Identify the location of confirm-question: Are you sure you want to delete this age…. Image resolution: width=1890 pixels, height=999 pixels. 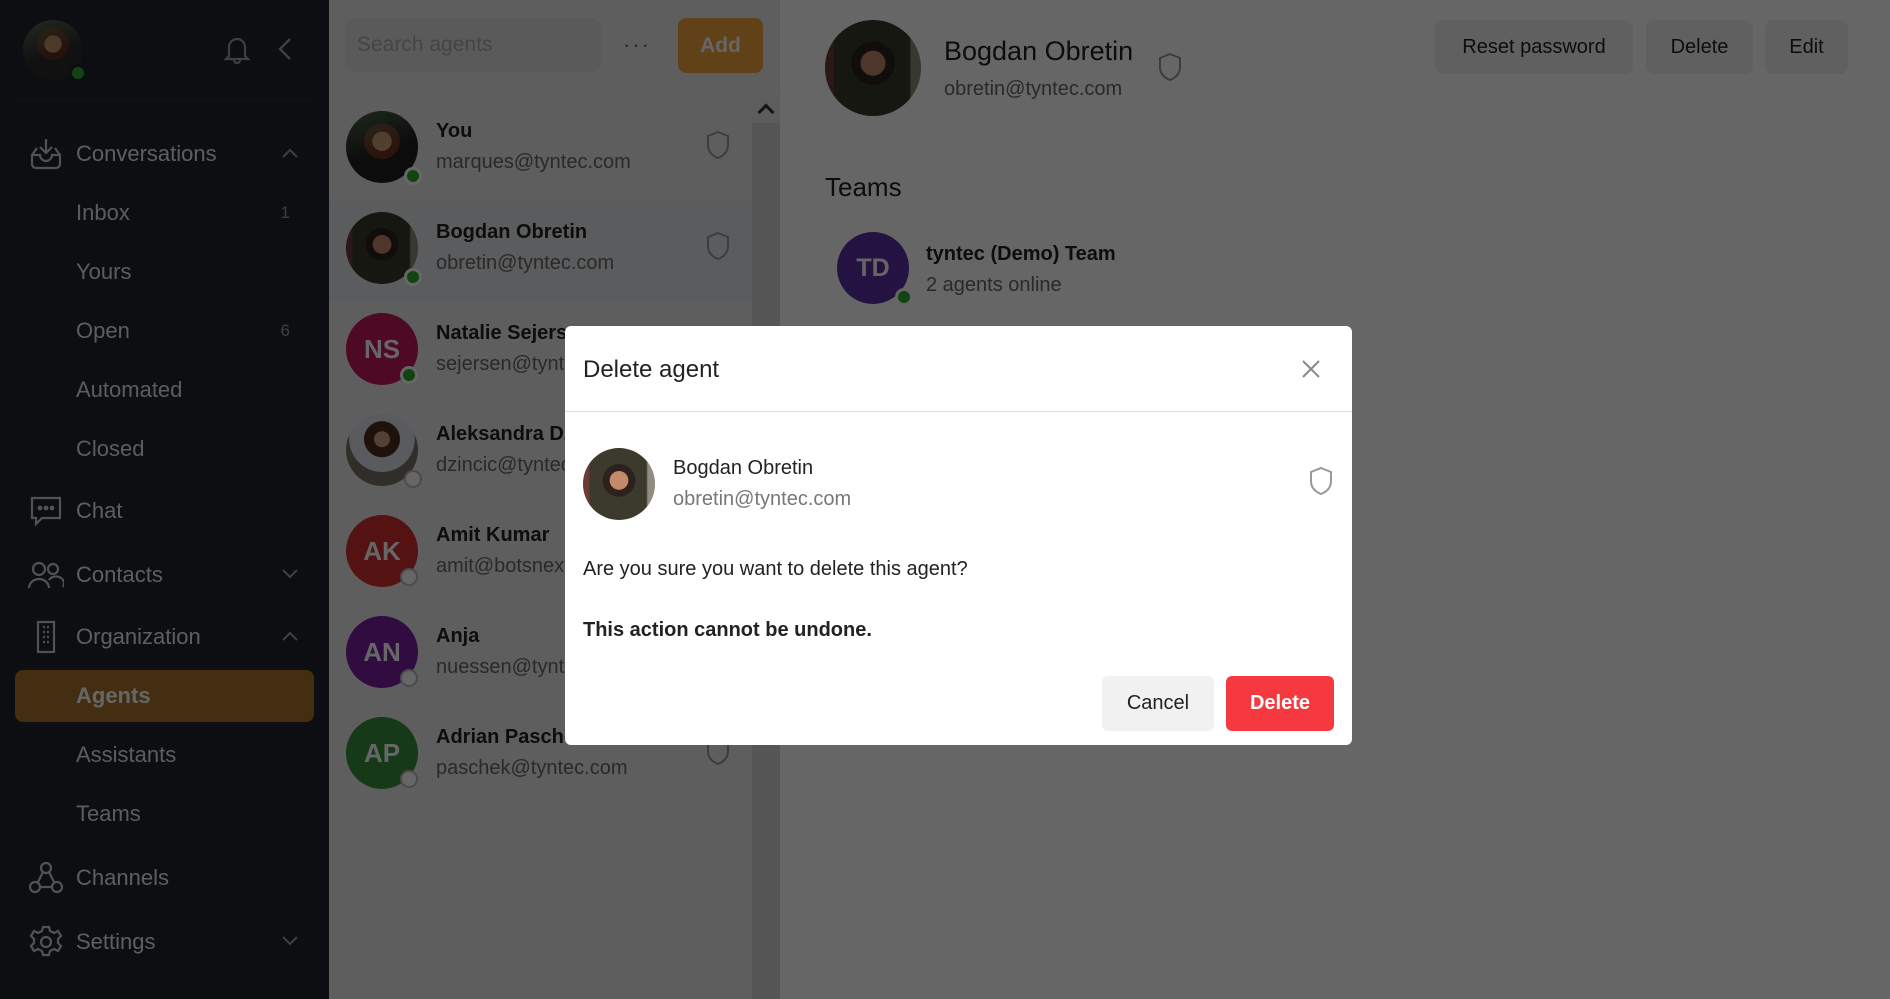
(775, 569).